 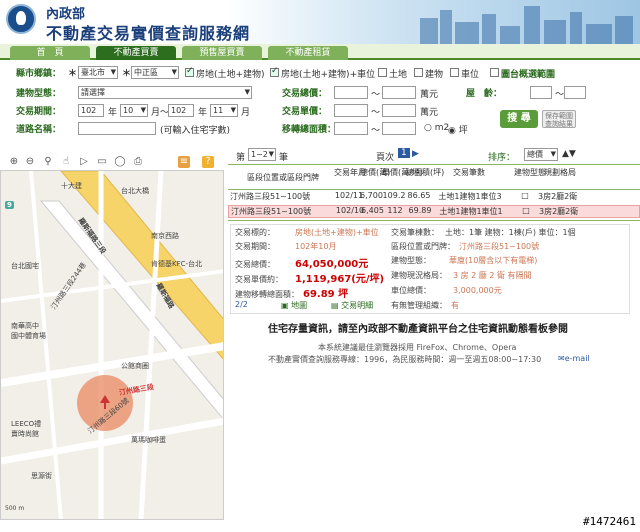 I want to click on detail-pager: 2/2, so click(x=241, y=304).